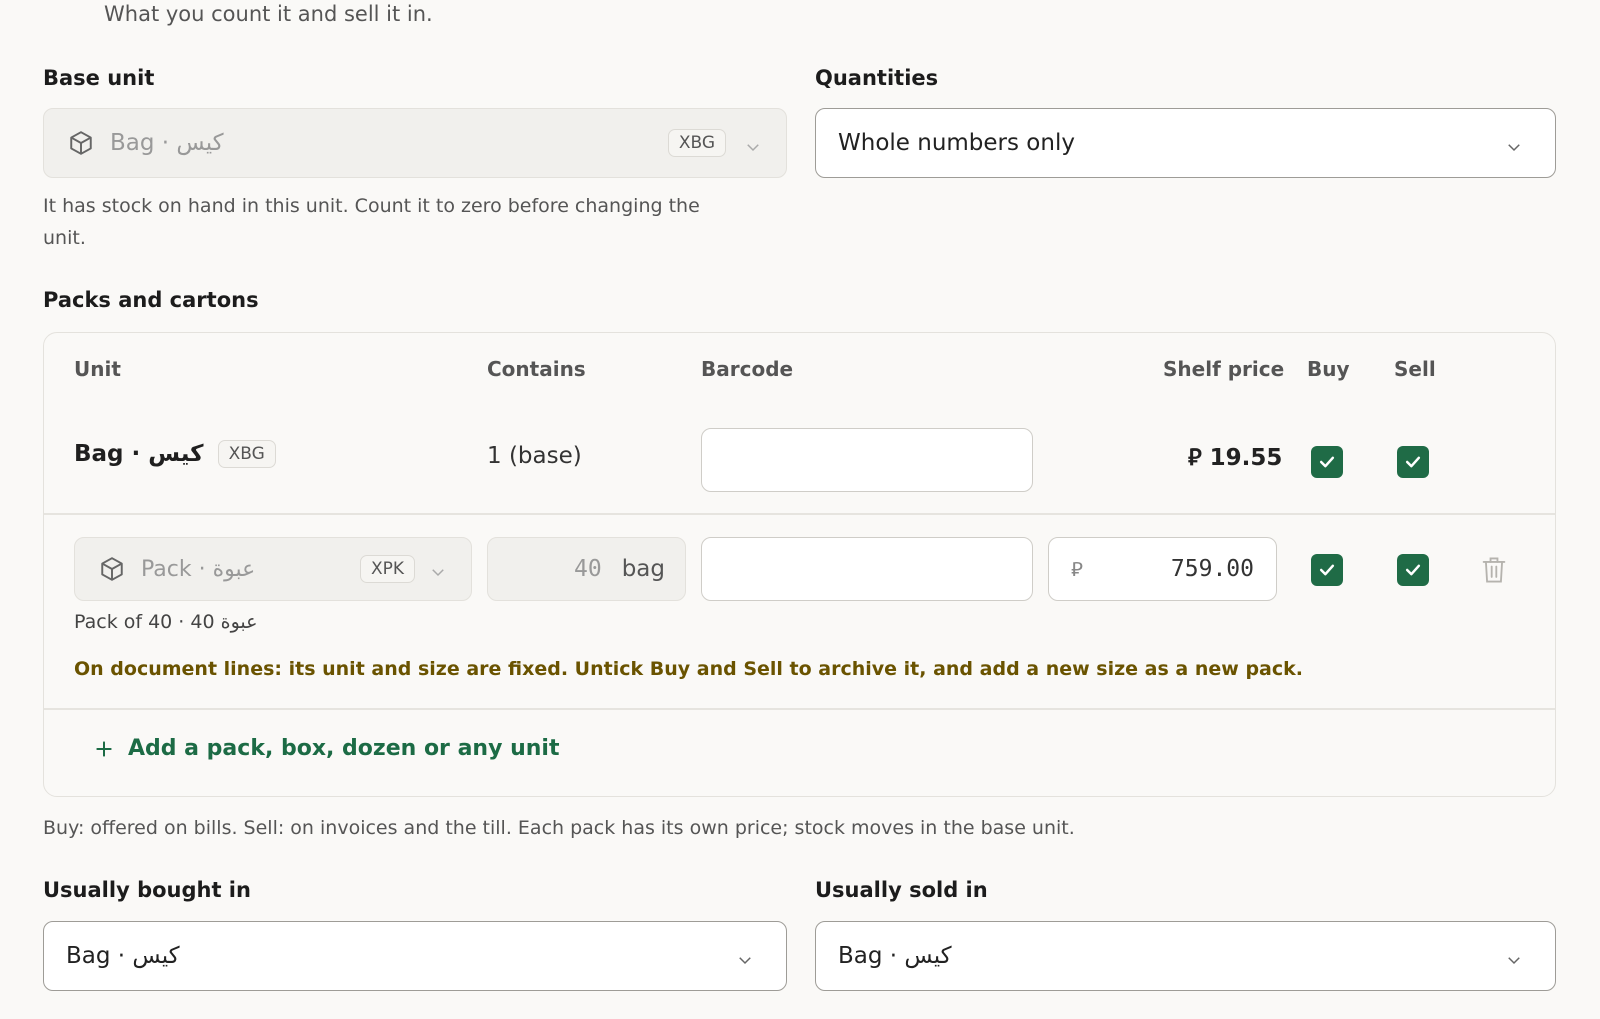 The image size is (1600, 1019). Describe the element at coordinates (747, 369) in the screenshot. I see `column-header-barcode: Barcode` at that location.